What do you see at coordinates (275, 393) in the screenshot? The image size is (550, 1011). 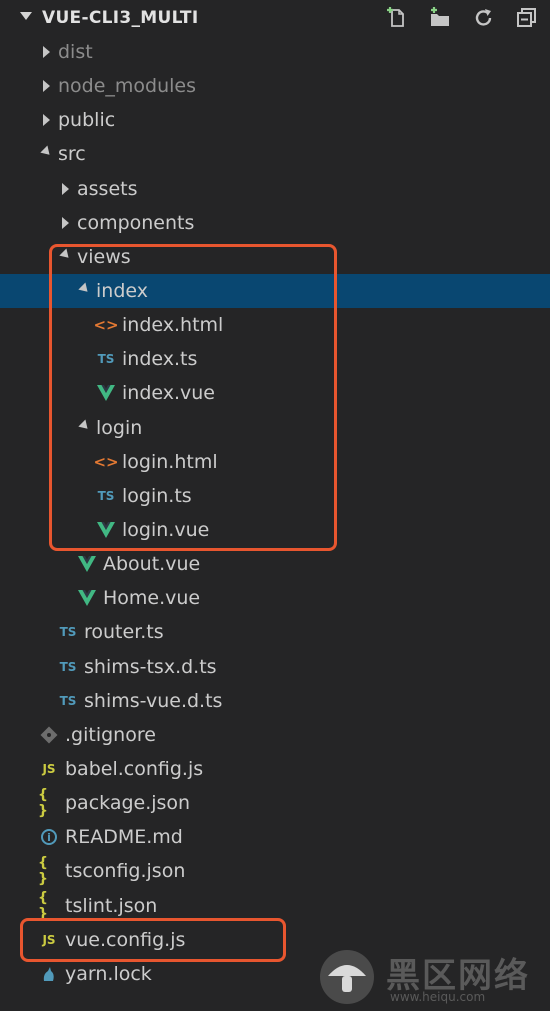 I see `tree-file: index.vue` at bounding box center [275, 393].